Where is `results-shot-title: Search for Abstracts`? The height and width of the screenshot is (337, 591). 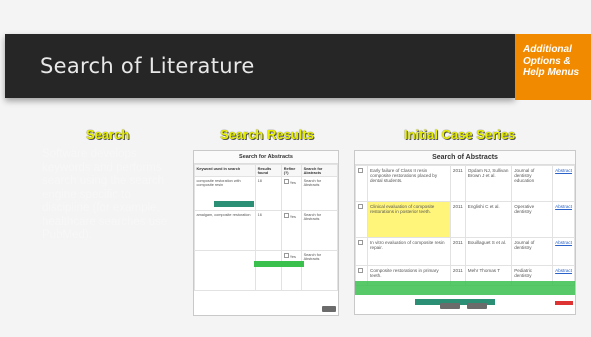
results-shot-title: Search for Abstracts is located at coordinates (266, 157).